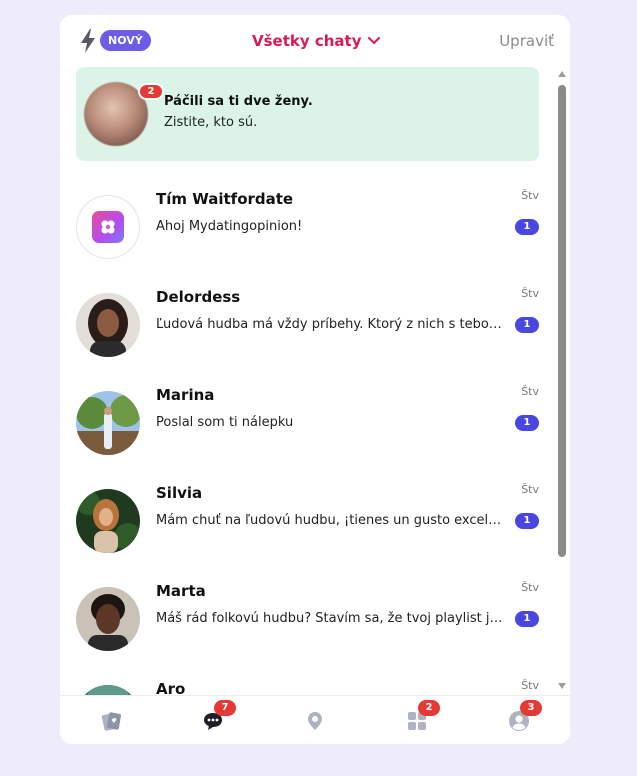 The image size is (637, 776). I want to click on header: NOVÝ Všetky chaty Upraviť, so click(315, 41).